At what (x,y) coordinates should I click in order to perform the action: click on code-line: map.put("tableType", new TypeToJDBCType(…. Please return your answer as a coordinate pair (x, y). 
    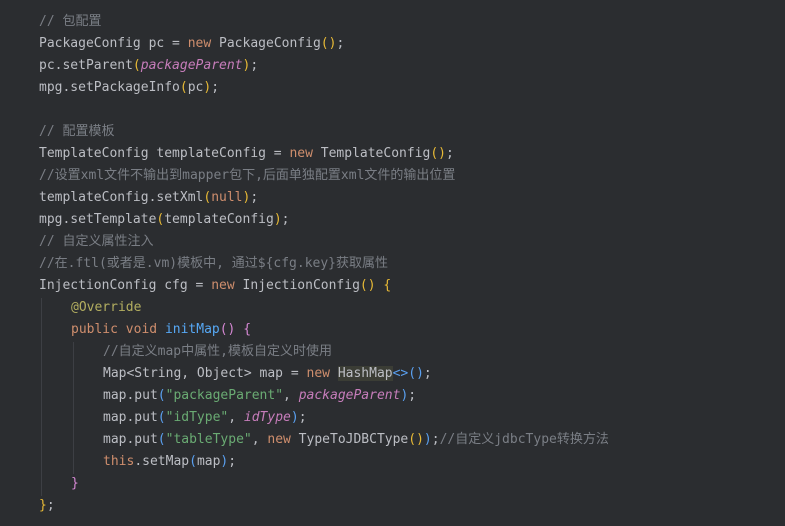
    Looking at the image, I should click on (356, 440).